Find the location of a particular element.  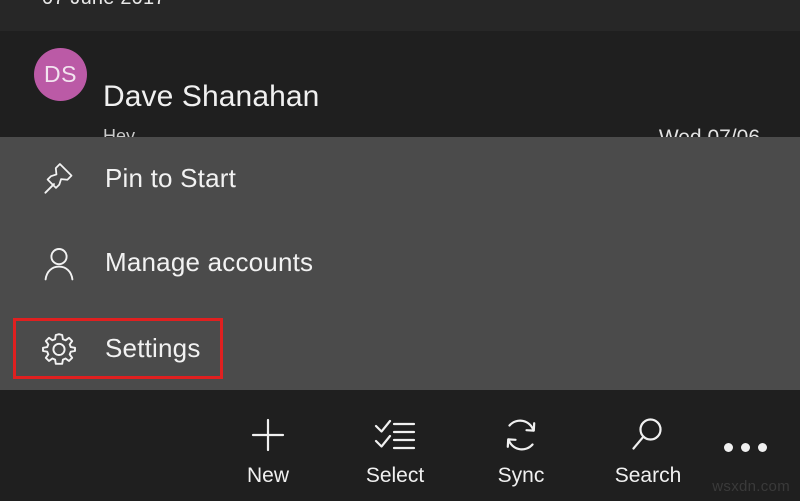

select-button: Select is located at coordinates (395, 452).